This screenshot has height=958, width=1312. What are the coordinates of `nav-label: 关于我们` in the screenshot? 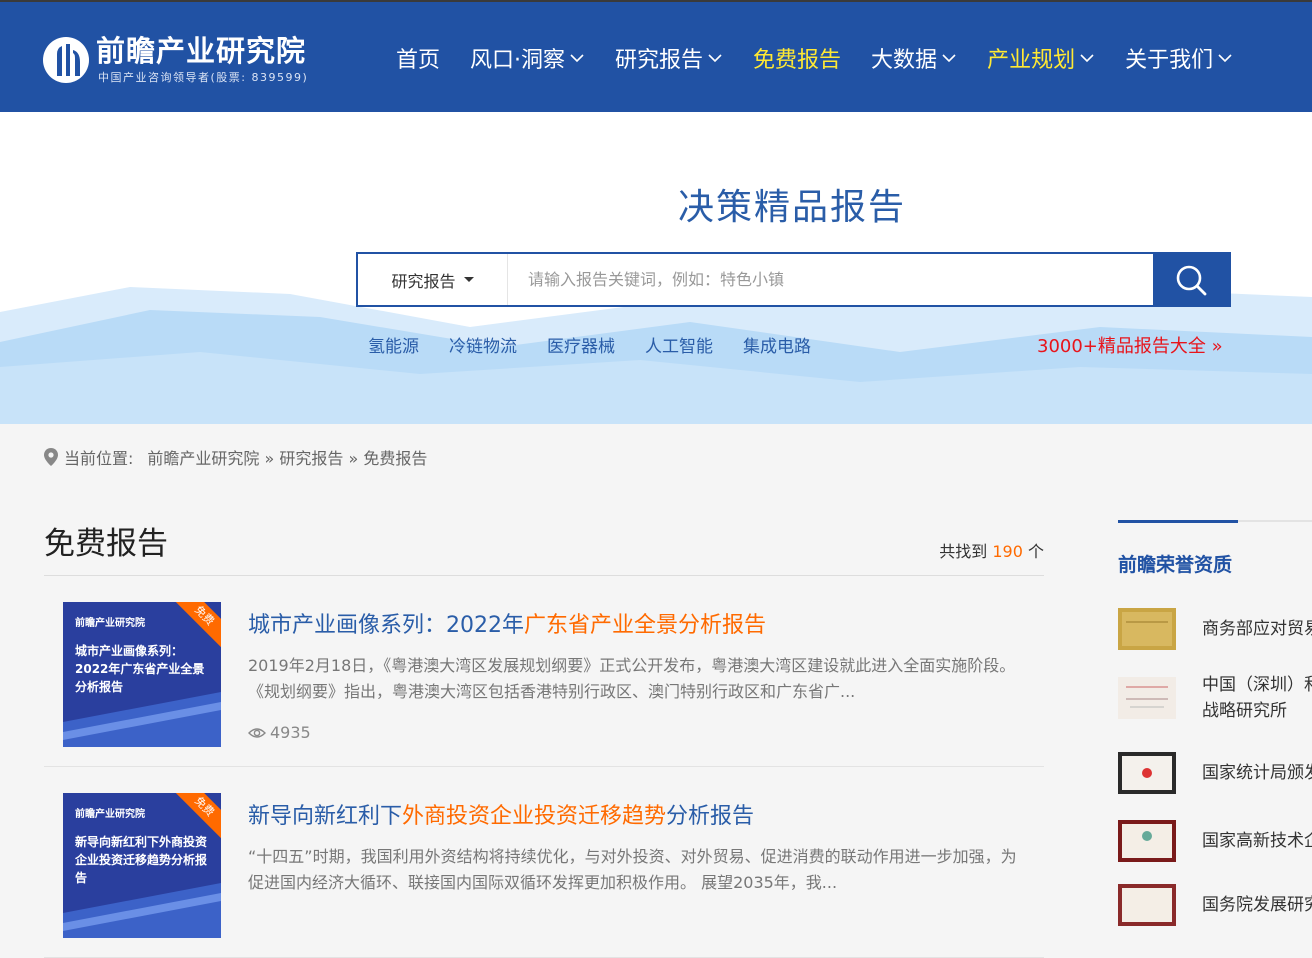 It's located at (1169, 60).